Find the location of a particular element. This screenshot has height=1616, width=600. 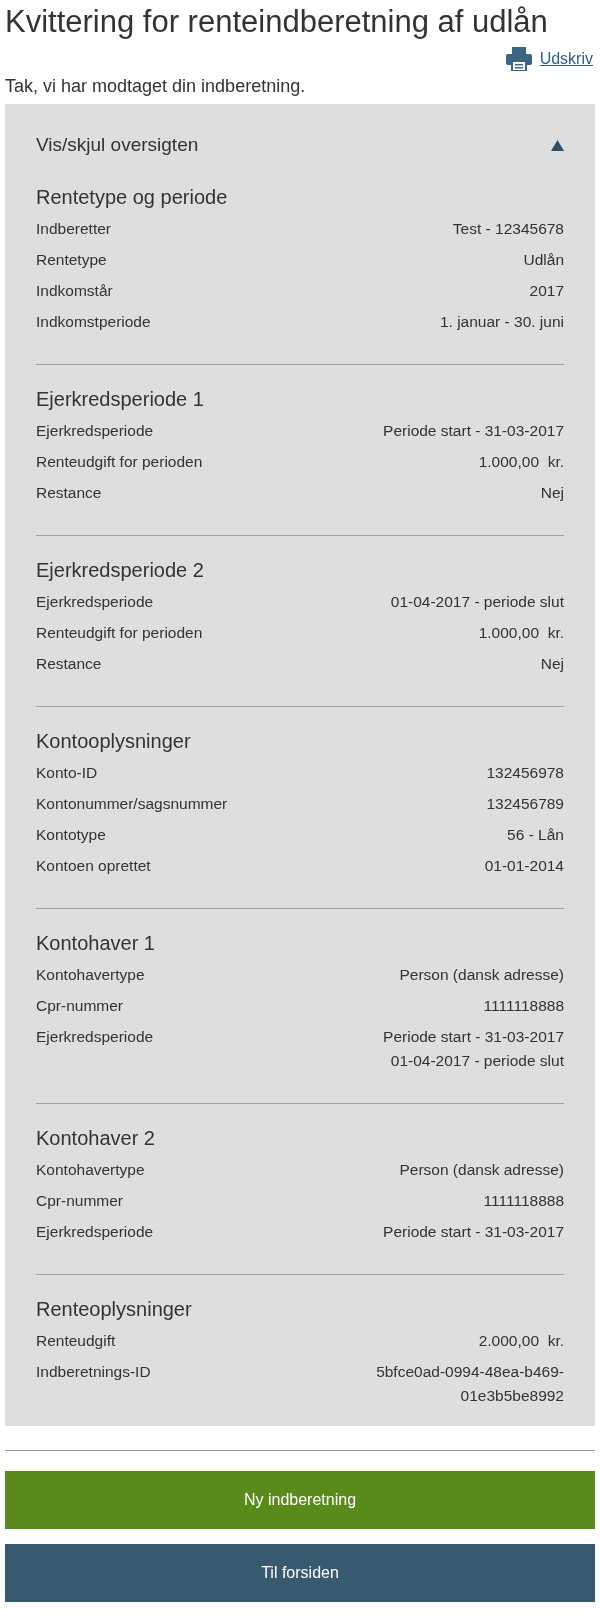

section-heading: Ejerkredsperiode 2 is located at coordinates (120, 570).